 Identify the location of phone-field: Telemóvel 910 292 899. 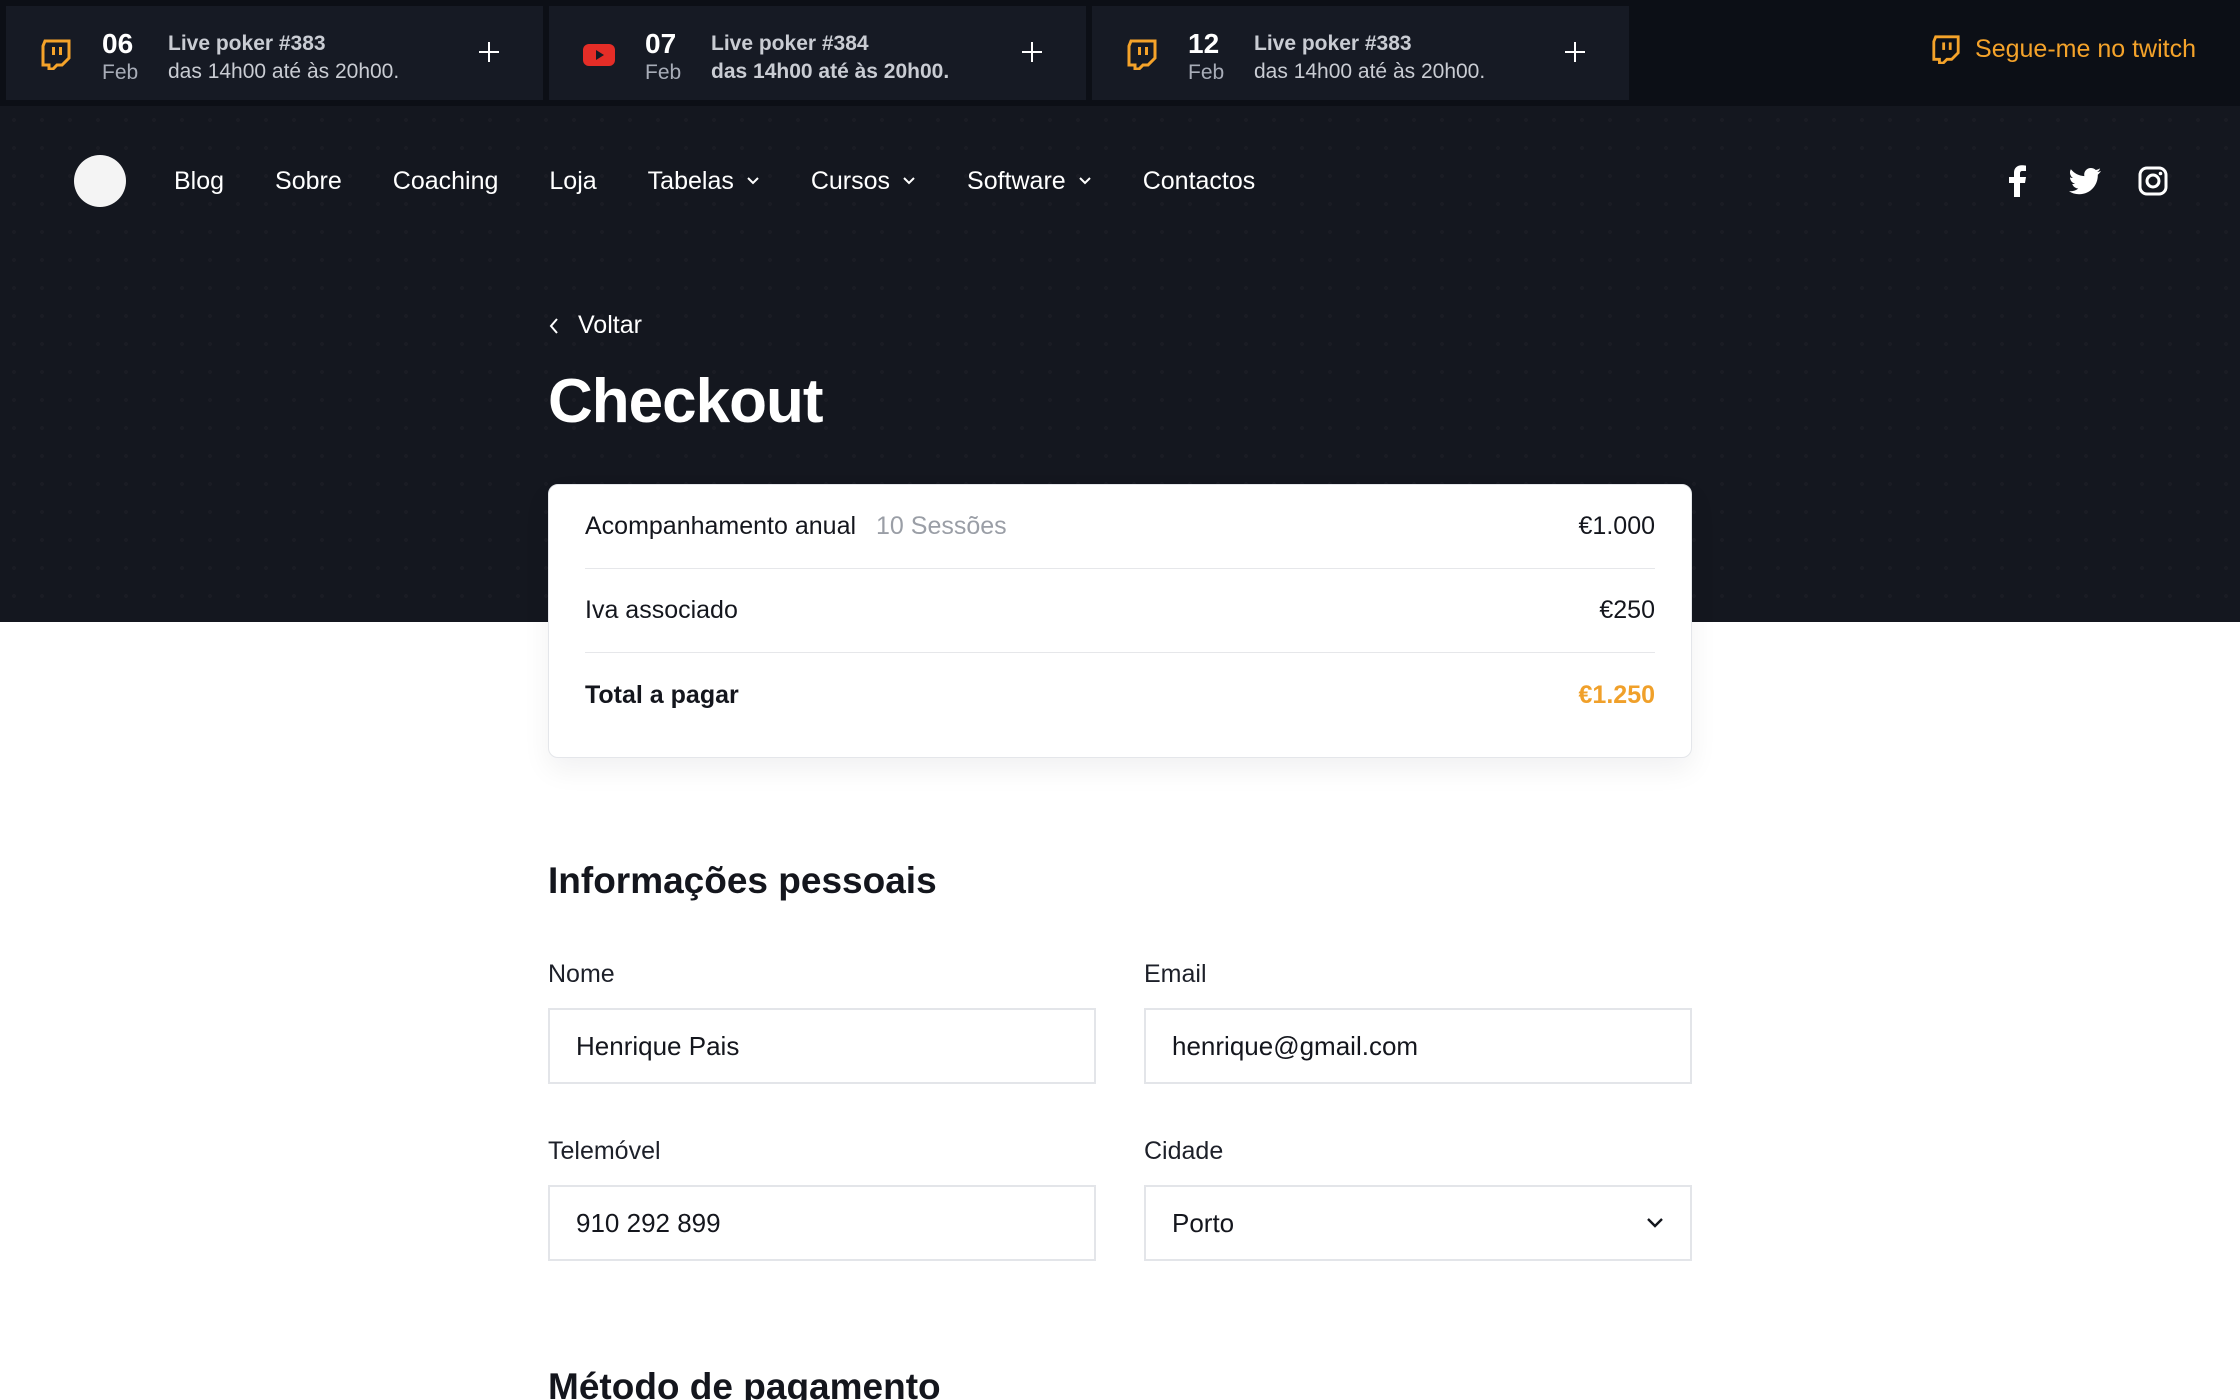
(822, 1198).